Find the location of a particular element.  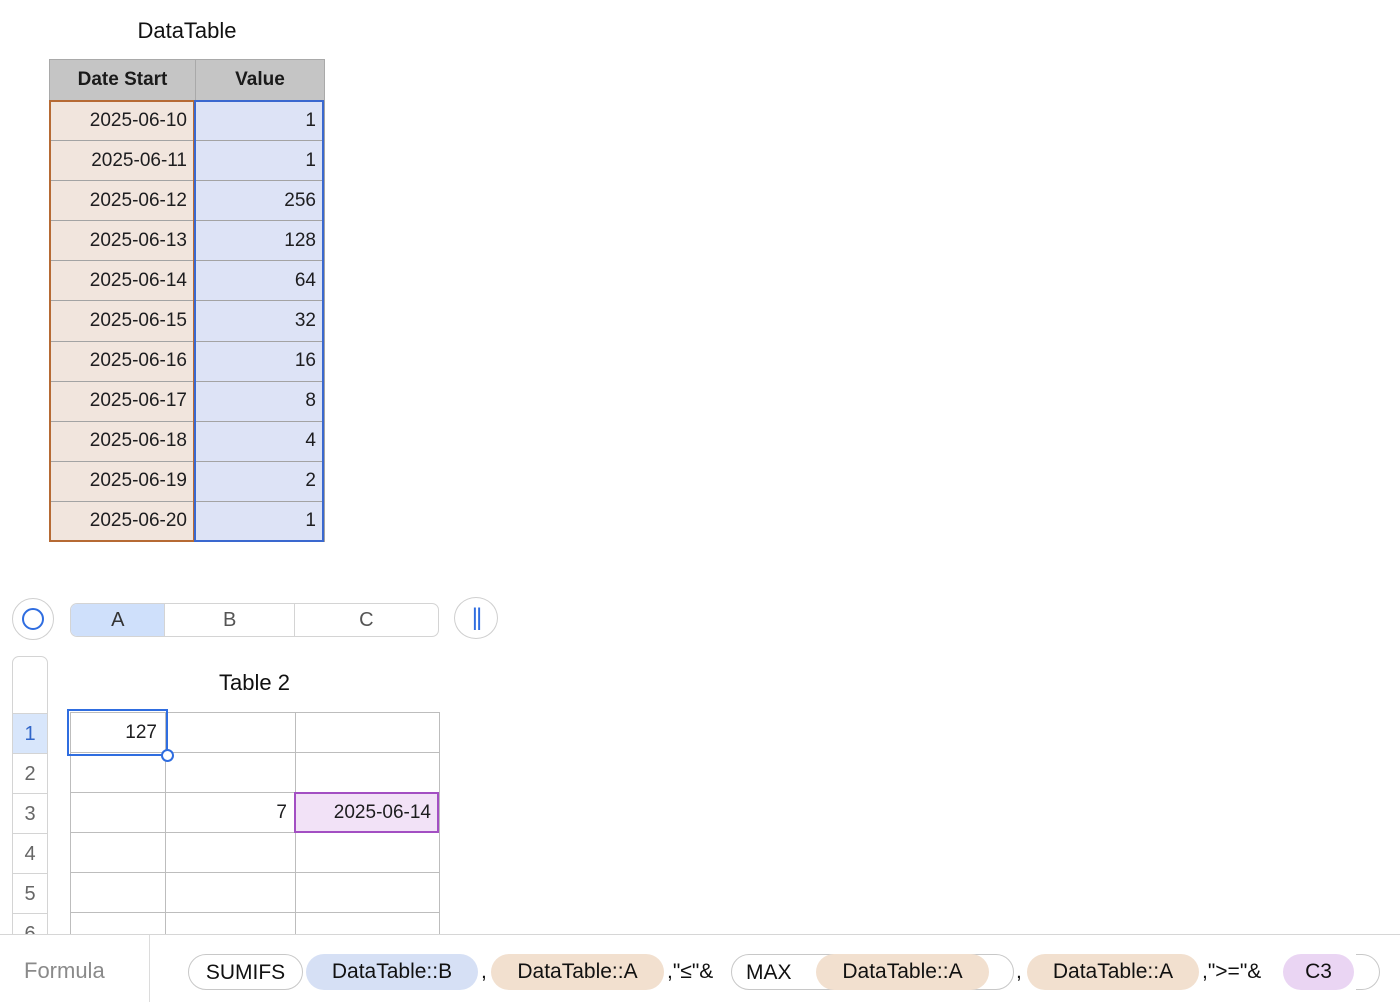

cell-b4 is located at coordinates (230, 852).